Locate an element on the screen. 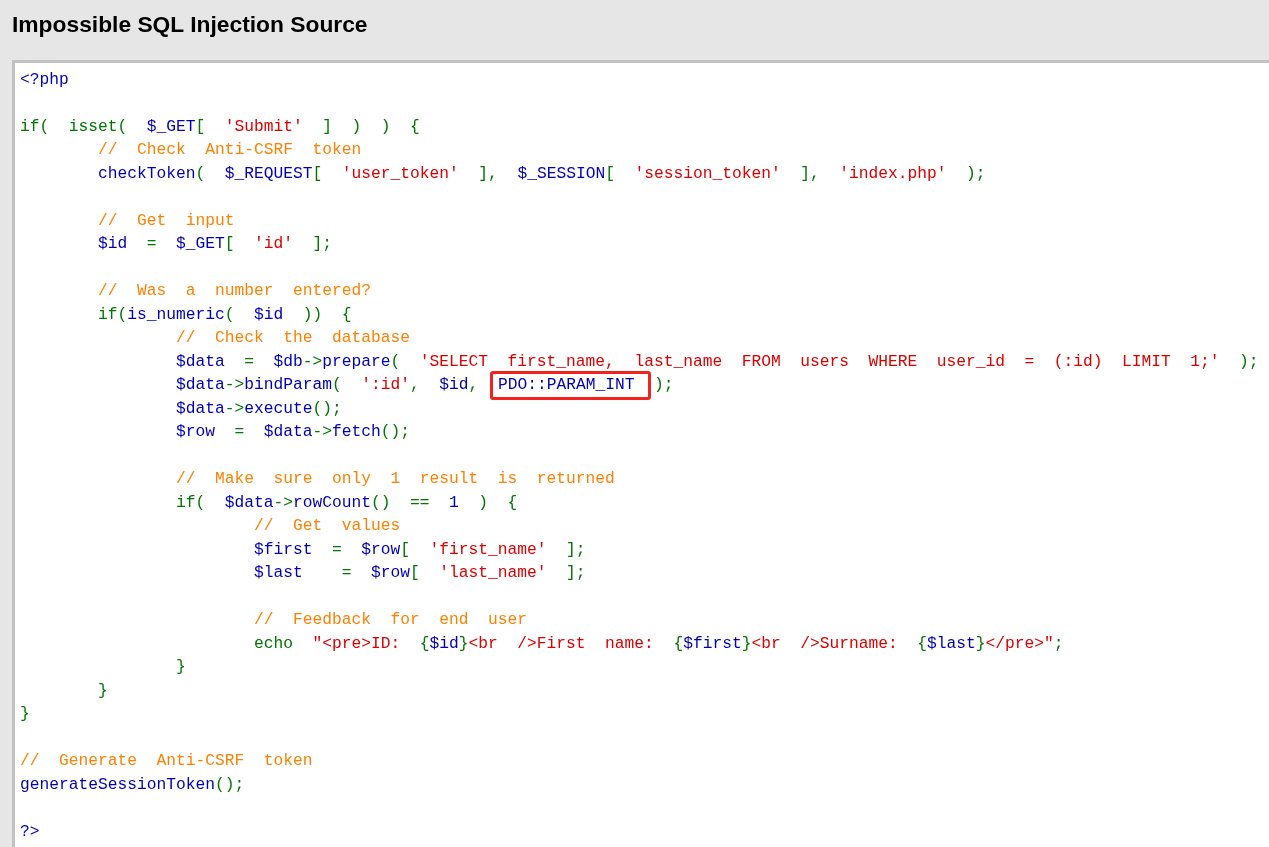  code-line: // Make sure only 1 result is returned is located at coordinates (395, 479).